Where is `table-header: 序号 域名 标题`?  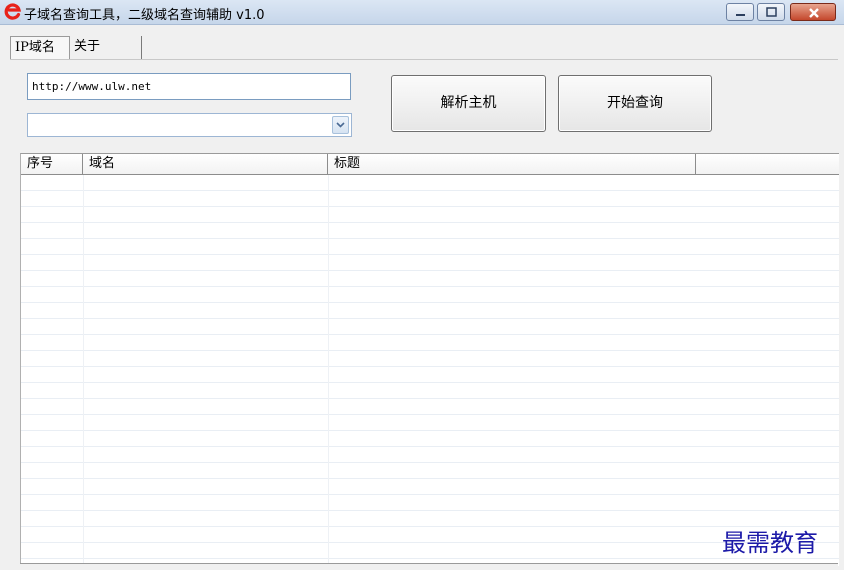
table-header: 序号 域名 标题 is located at coordinates (430, 164).